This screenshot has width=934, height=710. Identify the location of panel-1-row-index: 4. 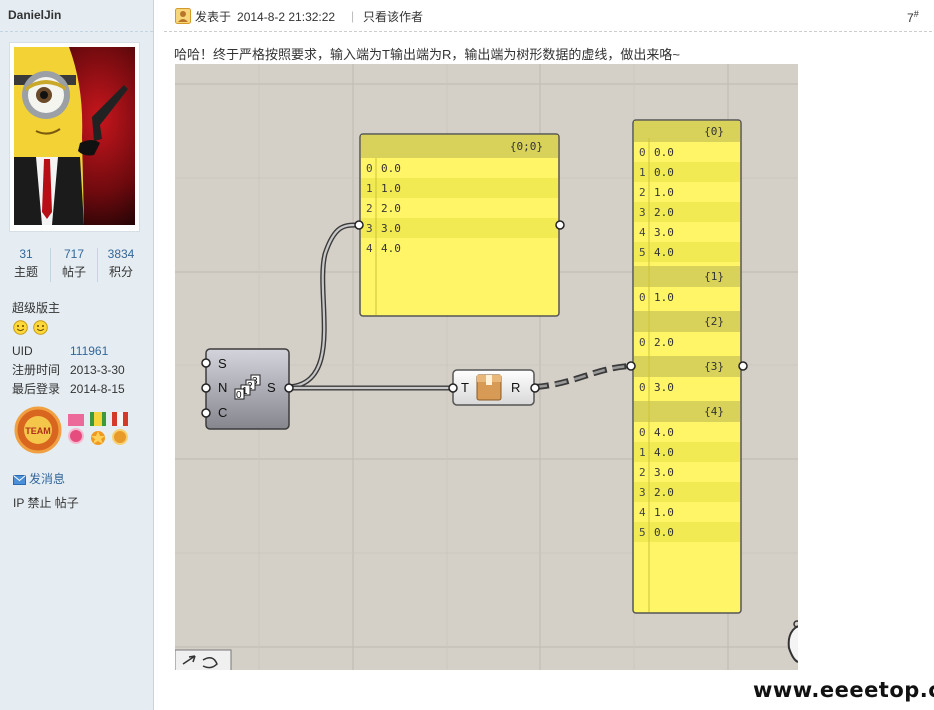
(369, 248).